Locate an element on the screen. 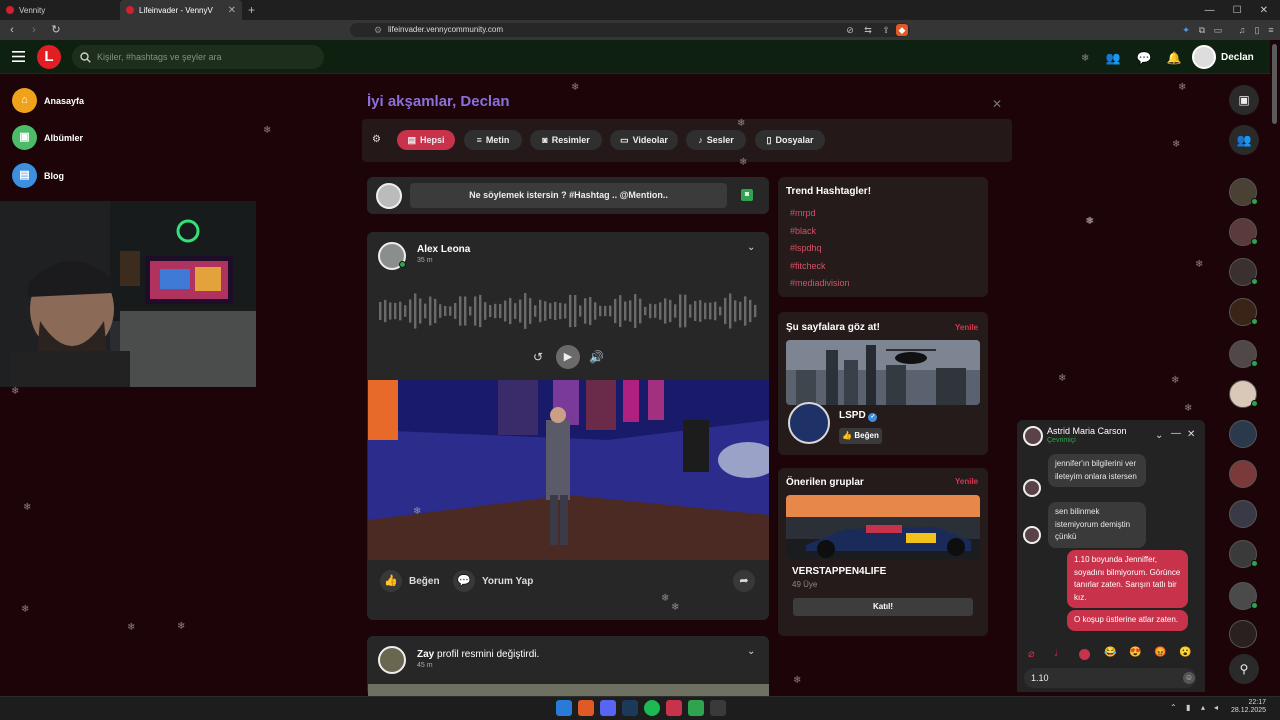 The height and width of the screenshot is (720, 1280). user-avatar is located at coordinates (1204, 57).